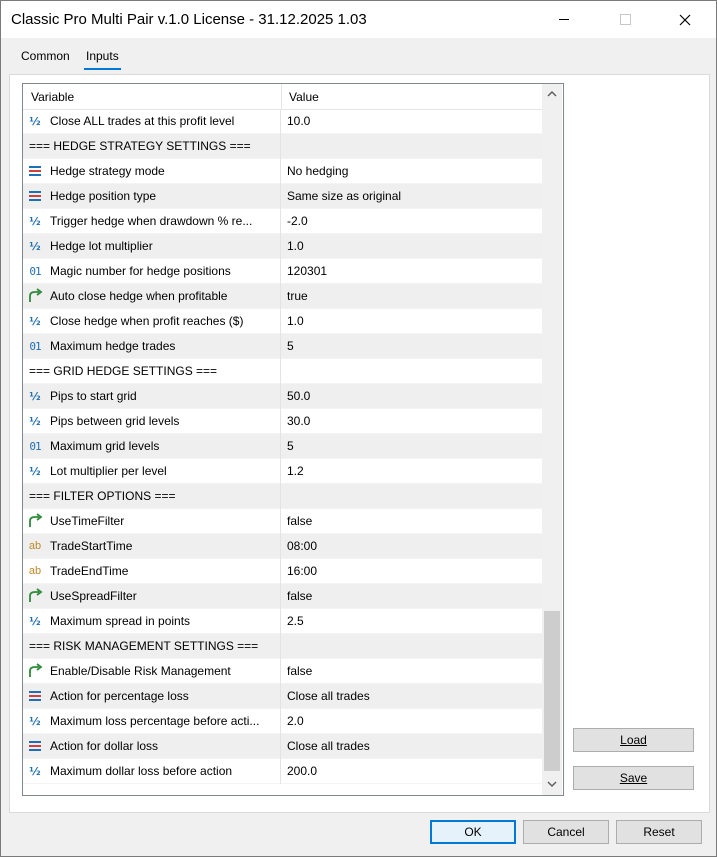 This screenshot has width=717, height=857. What do you see at coordinates (307, 271) in the screenshot?
I see `value-cell: 120301` at bounding box center [307, 271].